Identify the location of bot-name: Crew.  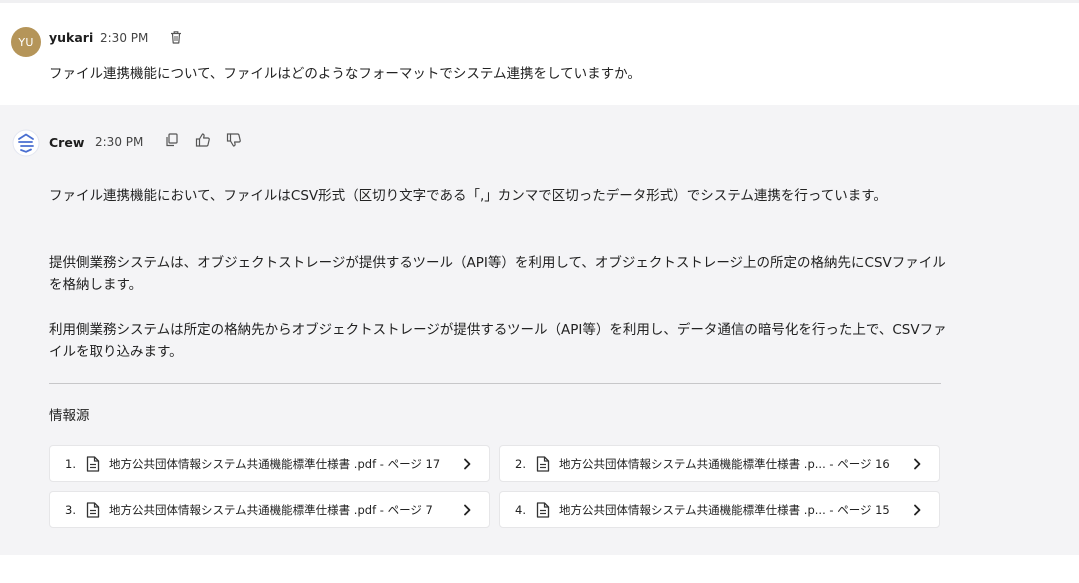
(67, 142).